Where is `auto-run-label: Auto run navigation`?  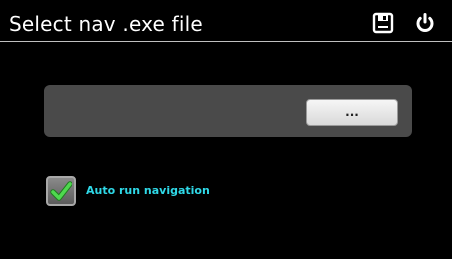
auto-run-label: Auto run navigation is located at coordinates (148, 190).